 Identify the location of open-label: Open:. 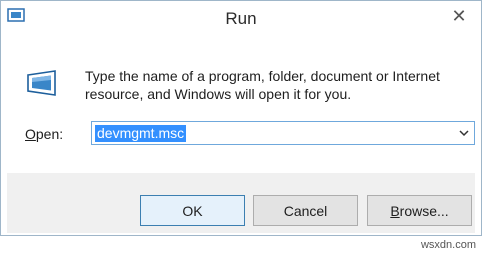
(44, 134).